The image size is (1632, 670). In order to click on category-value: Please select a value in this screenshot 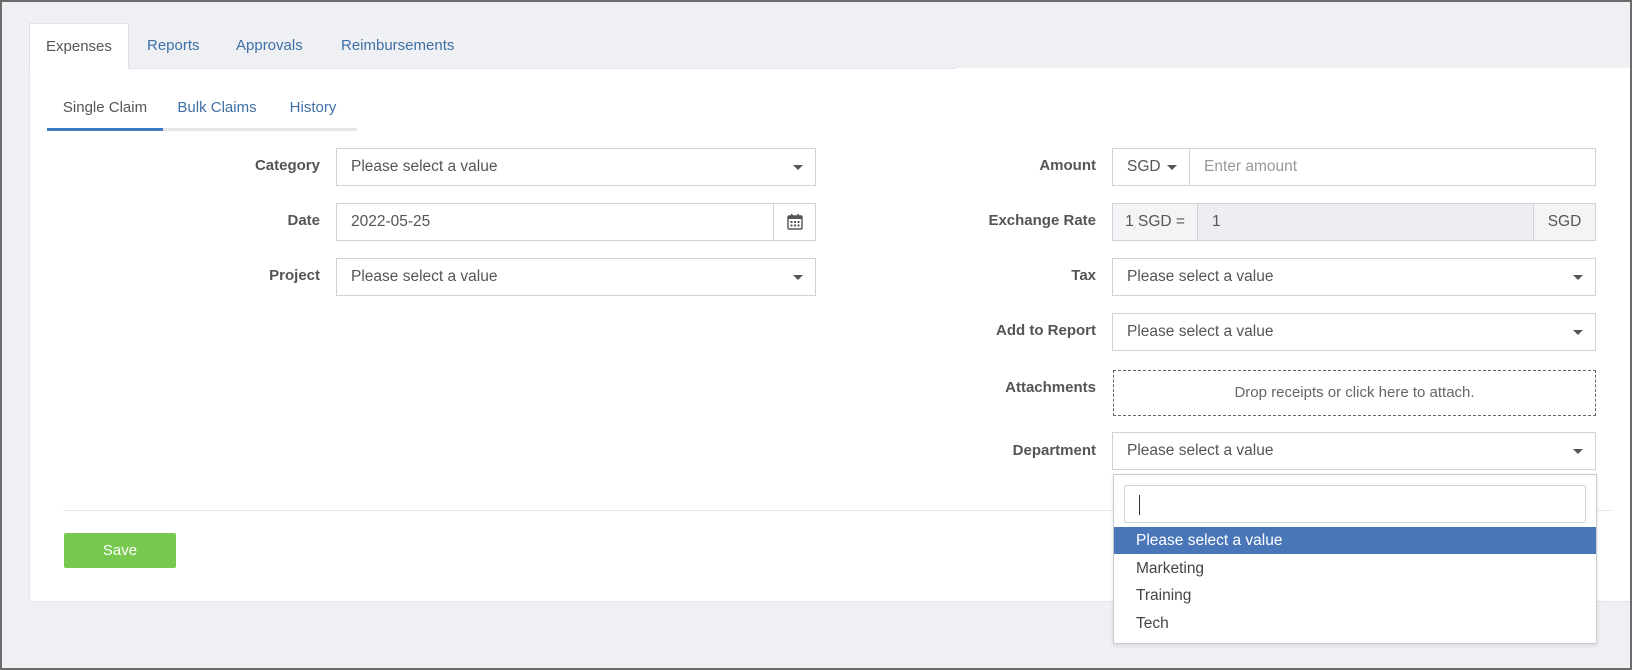, I will do `click(424, 166)`.